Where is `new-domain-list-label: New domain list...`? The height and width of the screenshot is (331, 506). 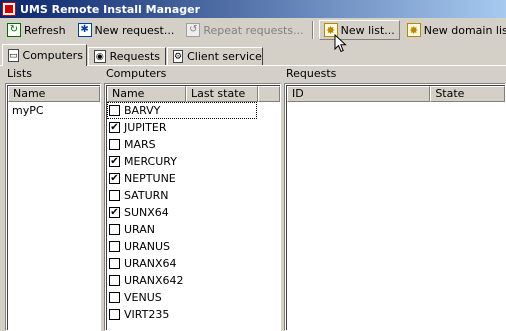
new-domain-list-label: New domain list... is located at coordinates (464, 30).